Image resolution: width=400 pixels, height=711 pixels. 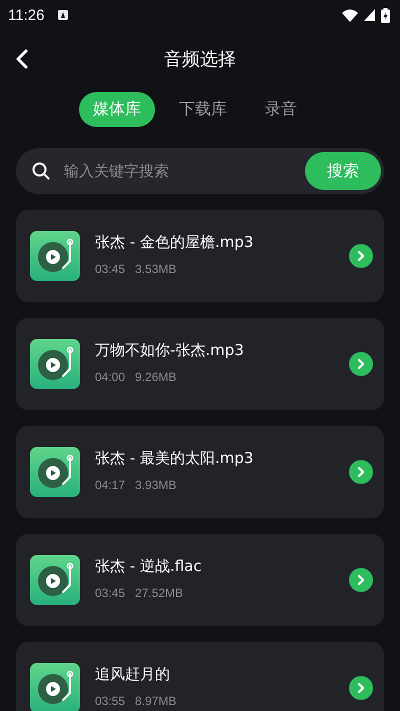 I want to click on search-icon, so click(x=41, y=171).